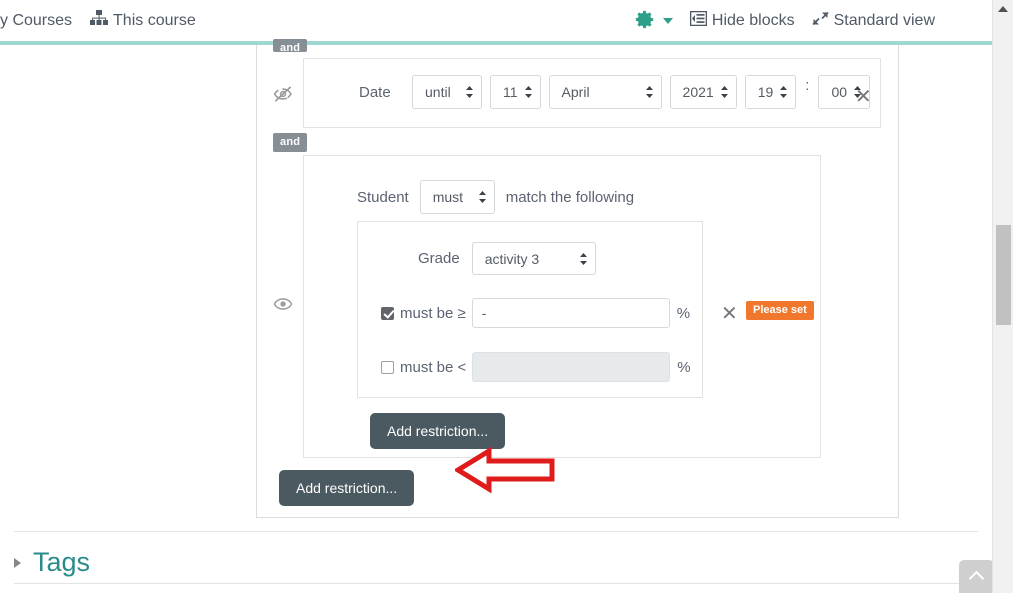 The width and height of the screenshot is (1013, 593). I want to click on grade-min-row: must be ≥ %, so click(535, 313).